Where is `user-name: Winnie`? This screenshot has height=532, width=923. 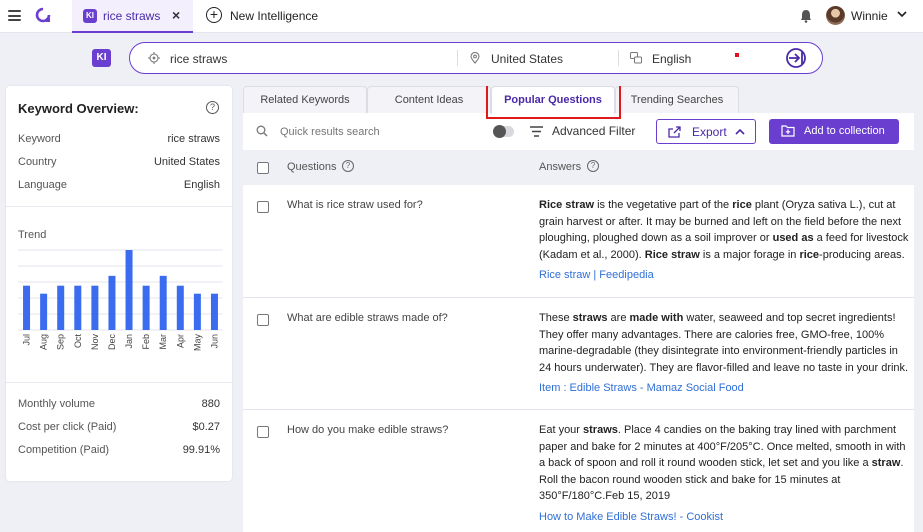 user-name: Winnie is located at coordinates (869, 16).